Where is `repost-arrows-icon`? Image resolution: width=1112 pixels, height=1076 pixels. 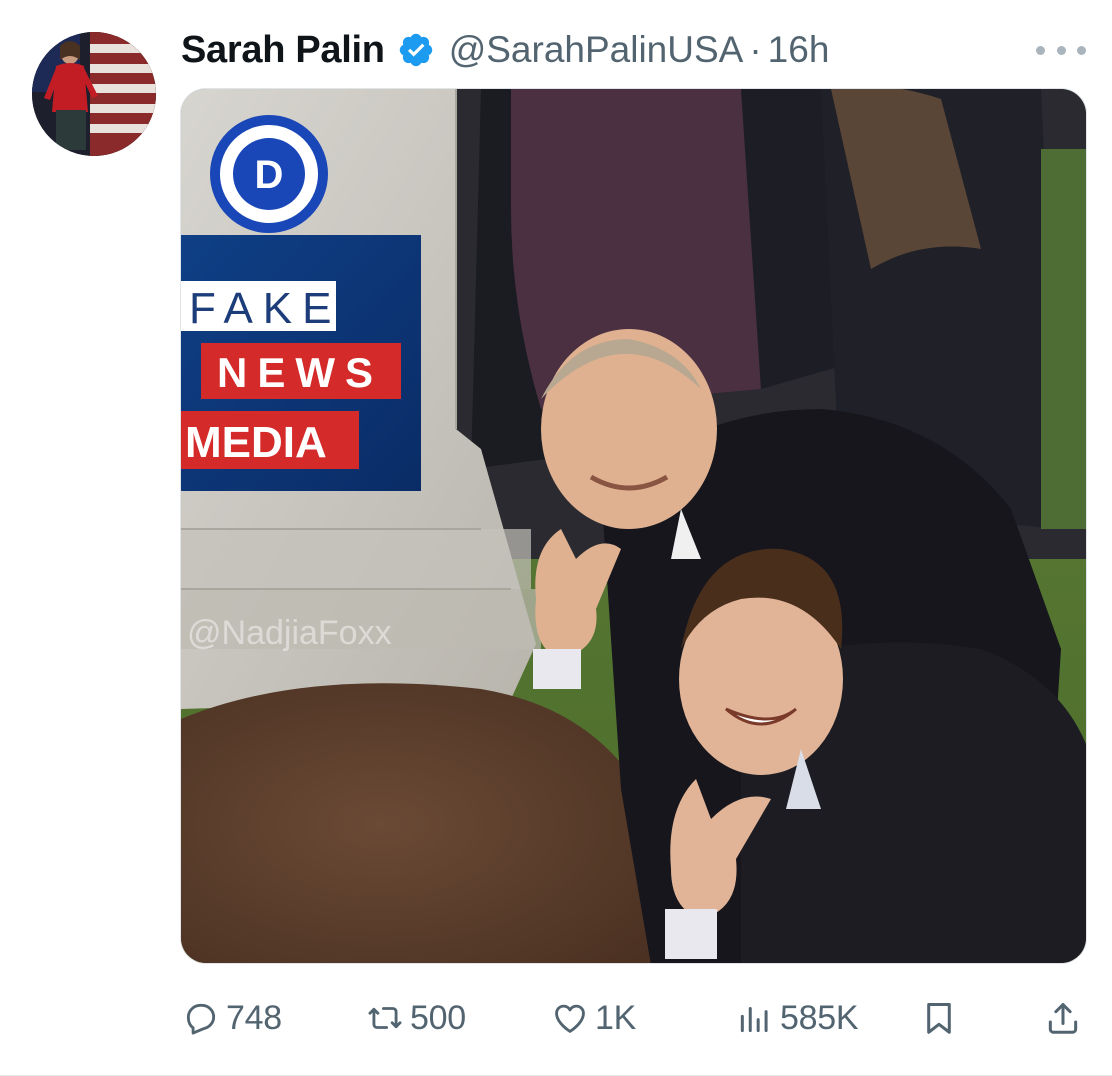
repost-arrows-icon is located at coordinates (385, 1018).